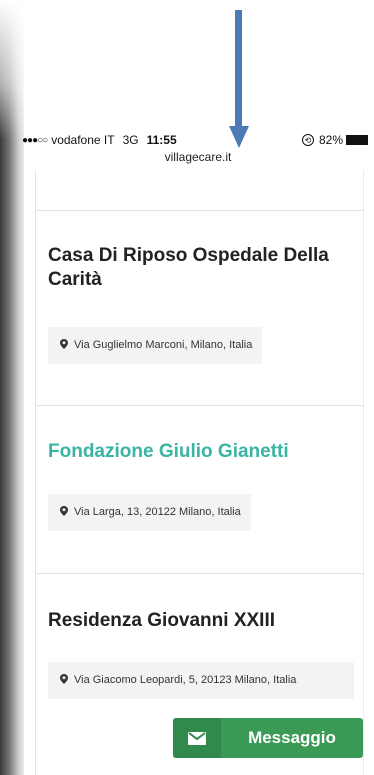  What do you see at coordinates (308, 140) in the screenshot?
I see `rotation-lock-icon: ⟲` at bounding box center [308, 140].